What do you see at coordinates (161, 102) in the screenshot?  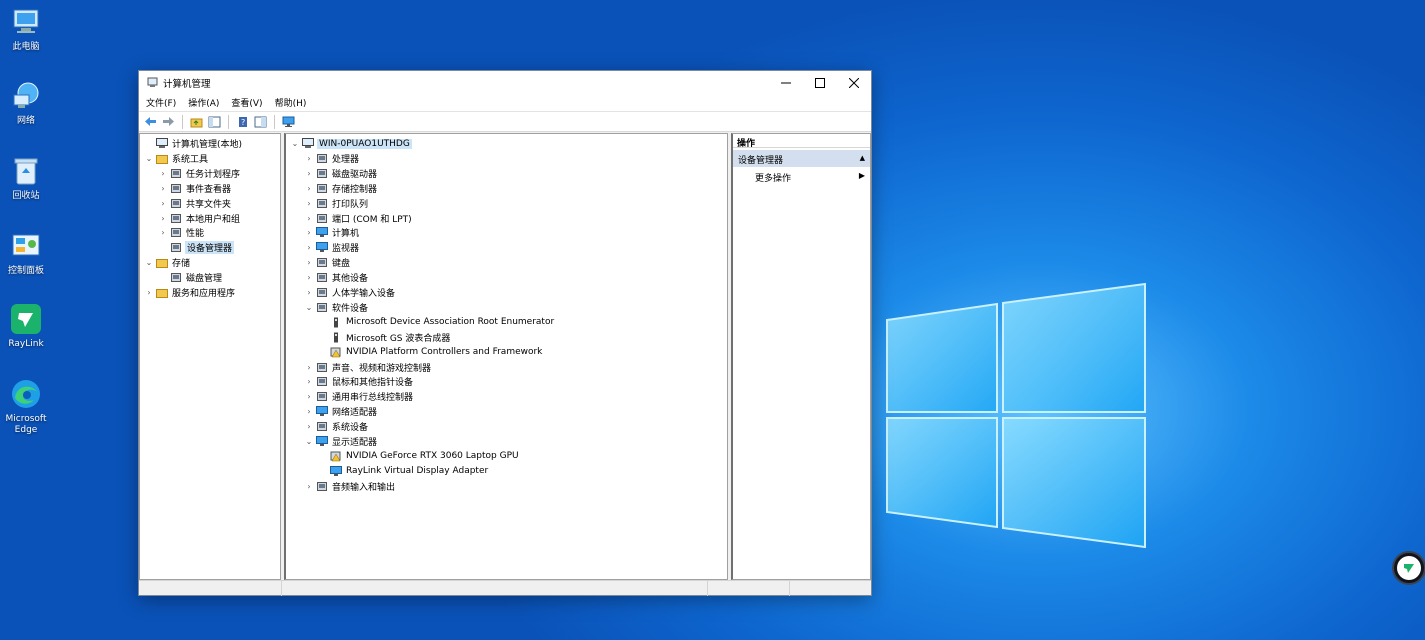 I see `menu-file: 文件(F)` at bounding box center [161, 102].